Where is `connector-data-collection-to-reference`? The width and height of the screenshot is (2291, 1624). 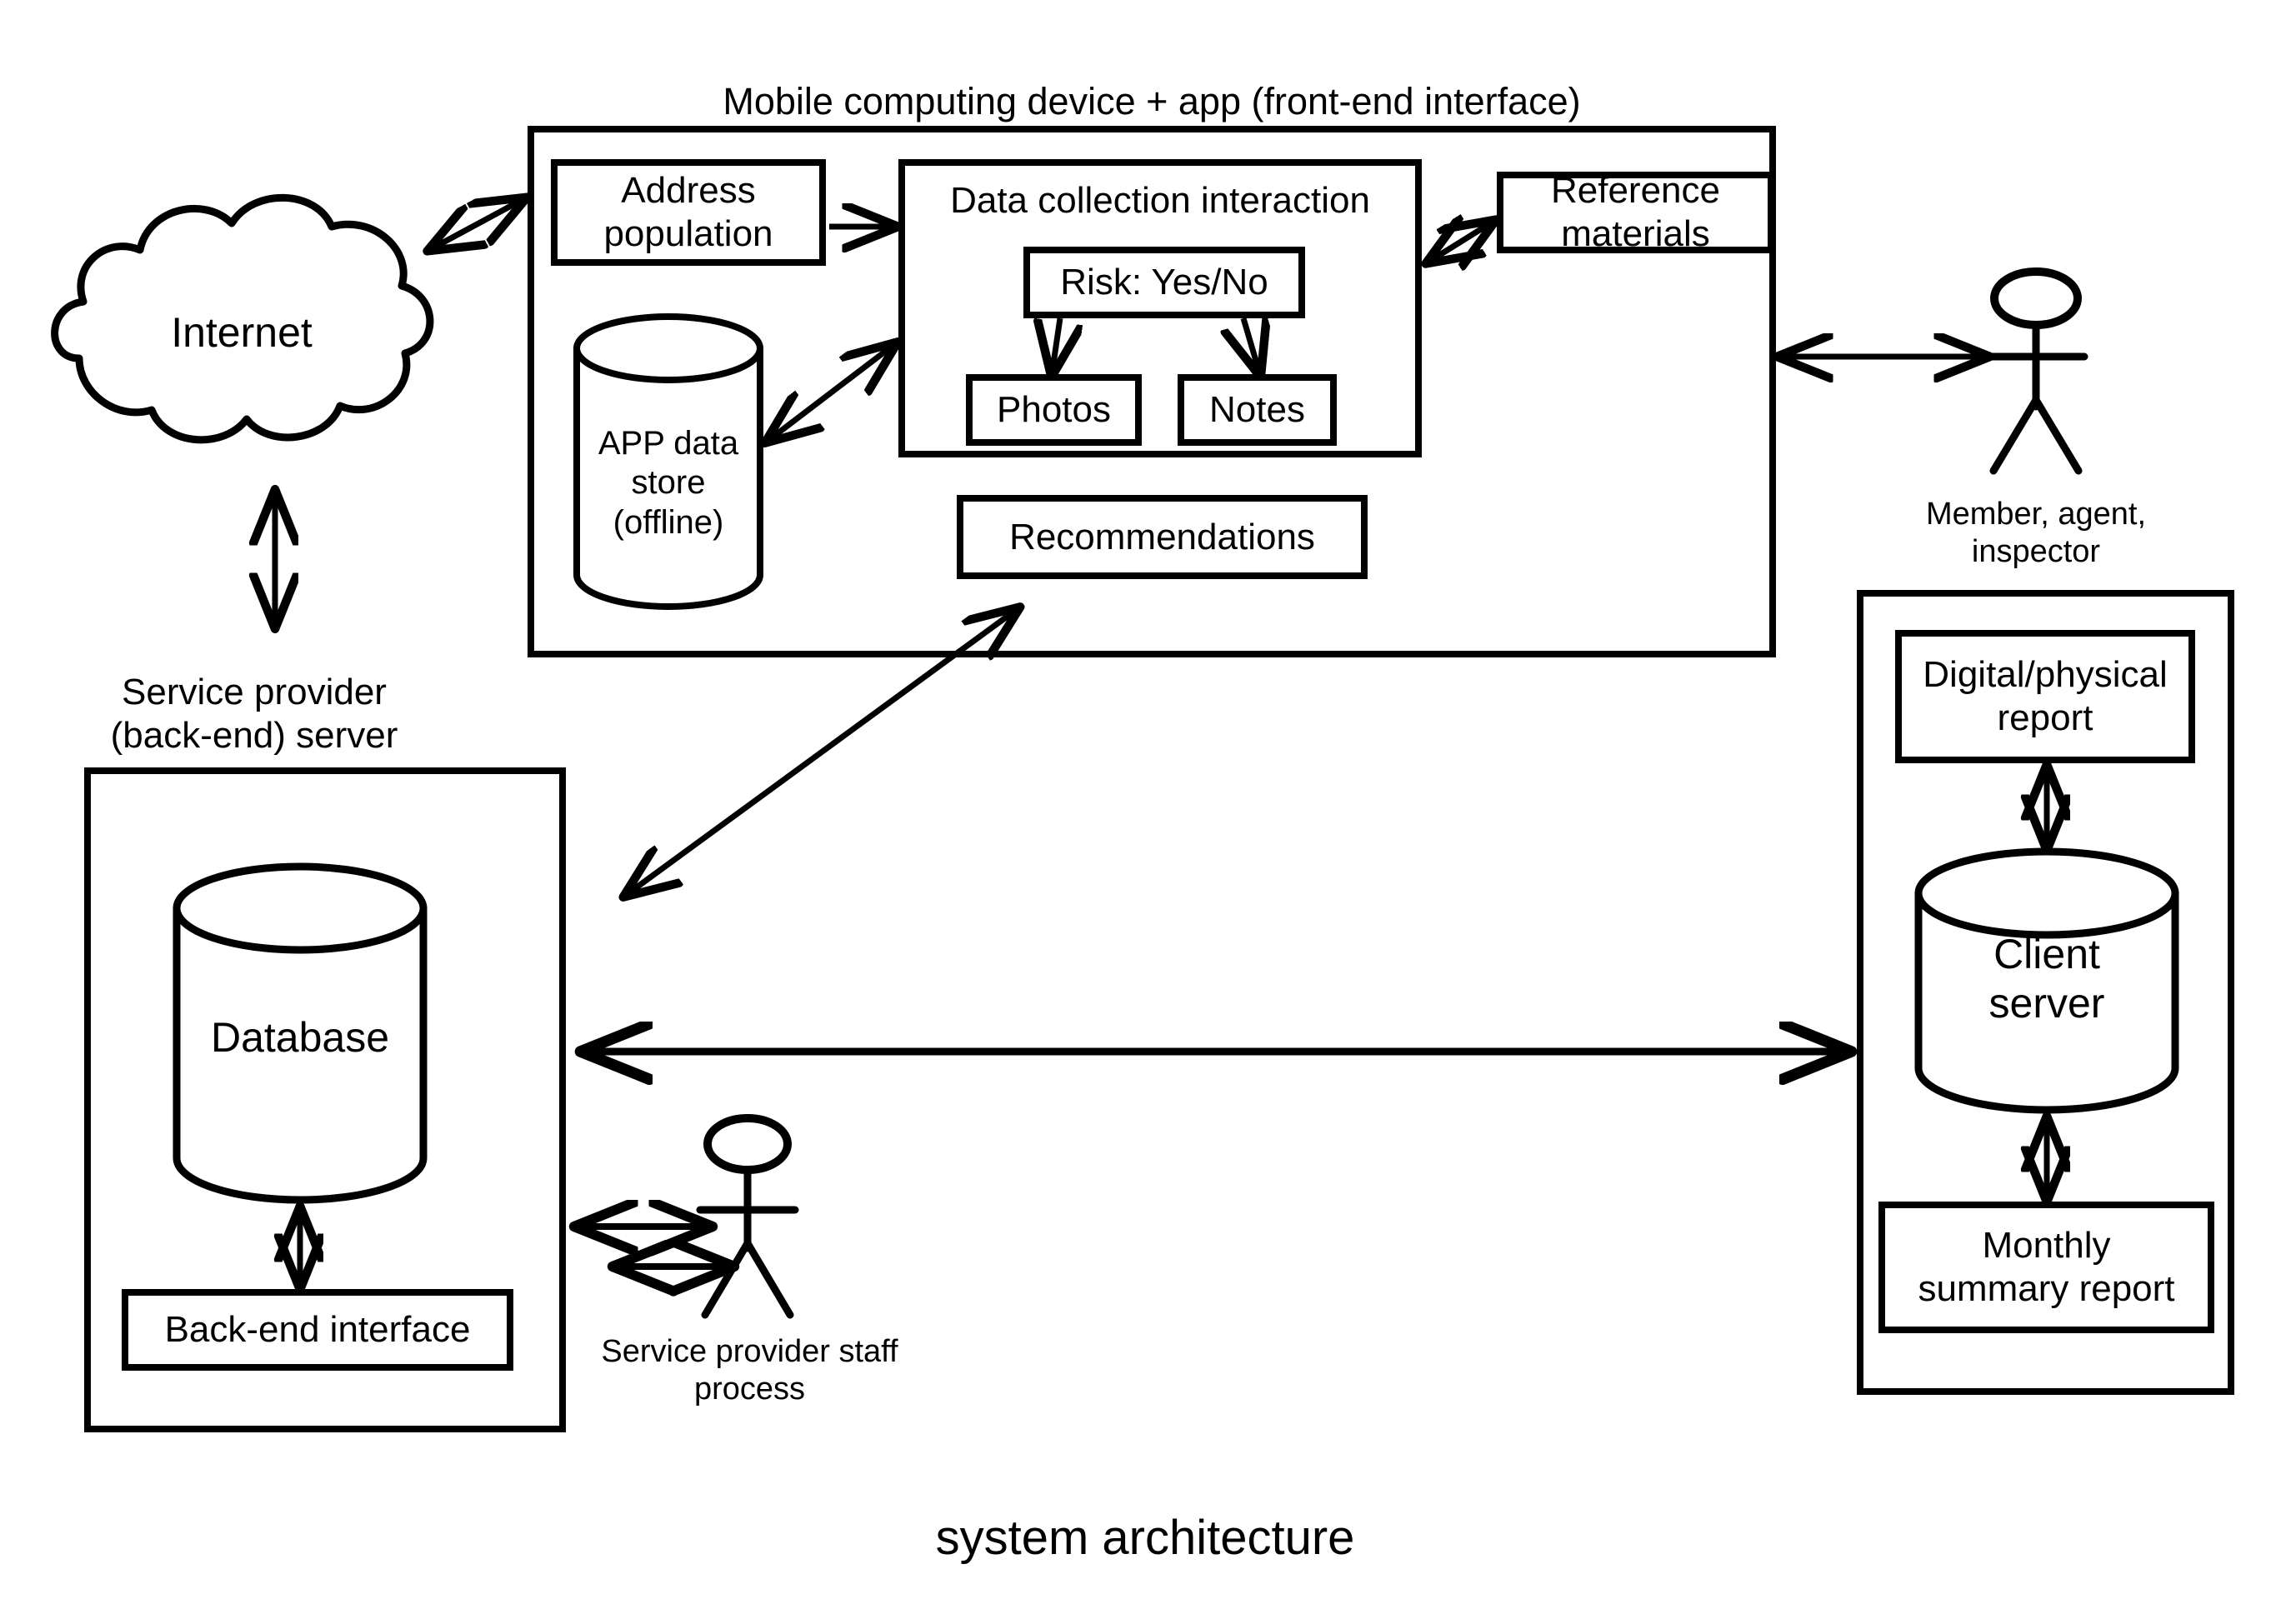
connector-data-collection-to-reference is located at coordinates (1461, 241).